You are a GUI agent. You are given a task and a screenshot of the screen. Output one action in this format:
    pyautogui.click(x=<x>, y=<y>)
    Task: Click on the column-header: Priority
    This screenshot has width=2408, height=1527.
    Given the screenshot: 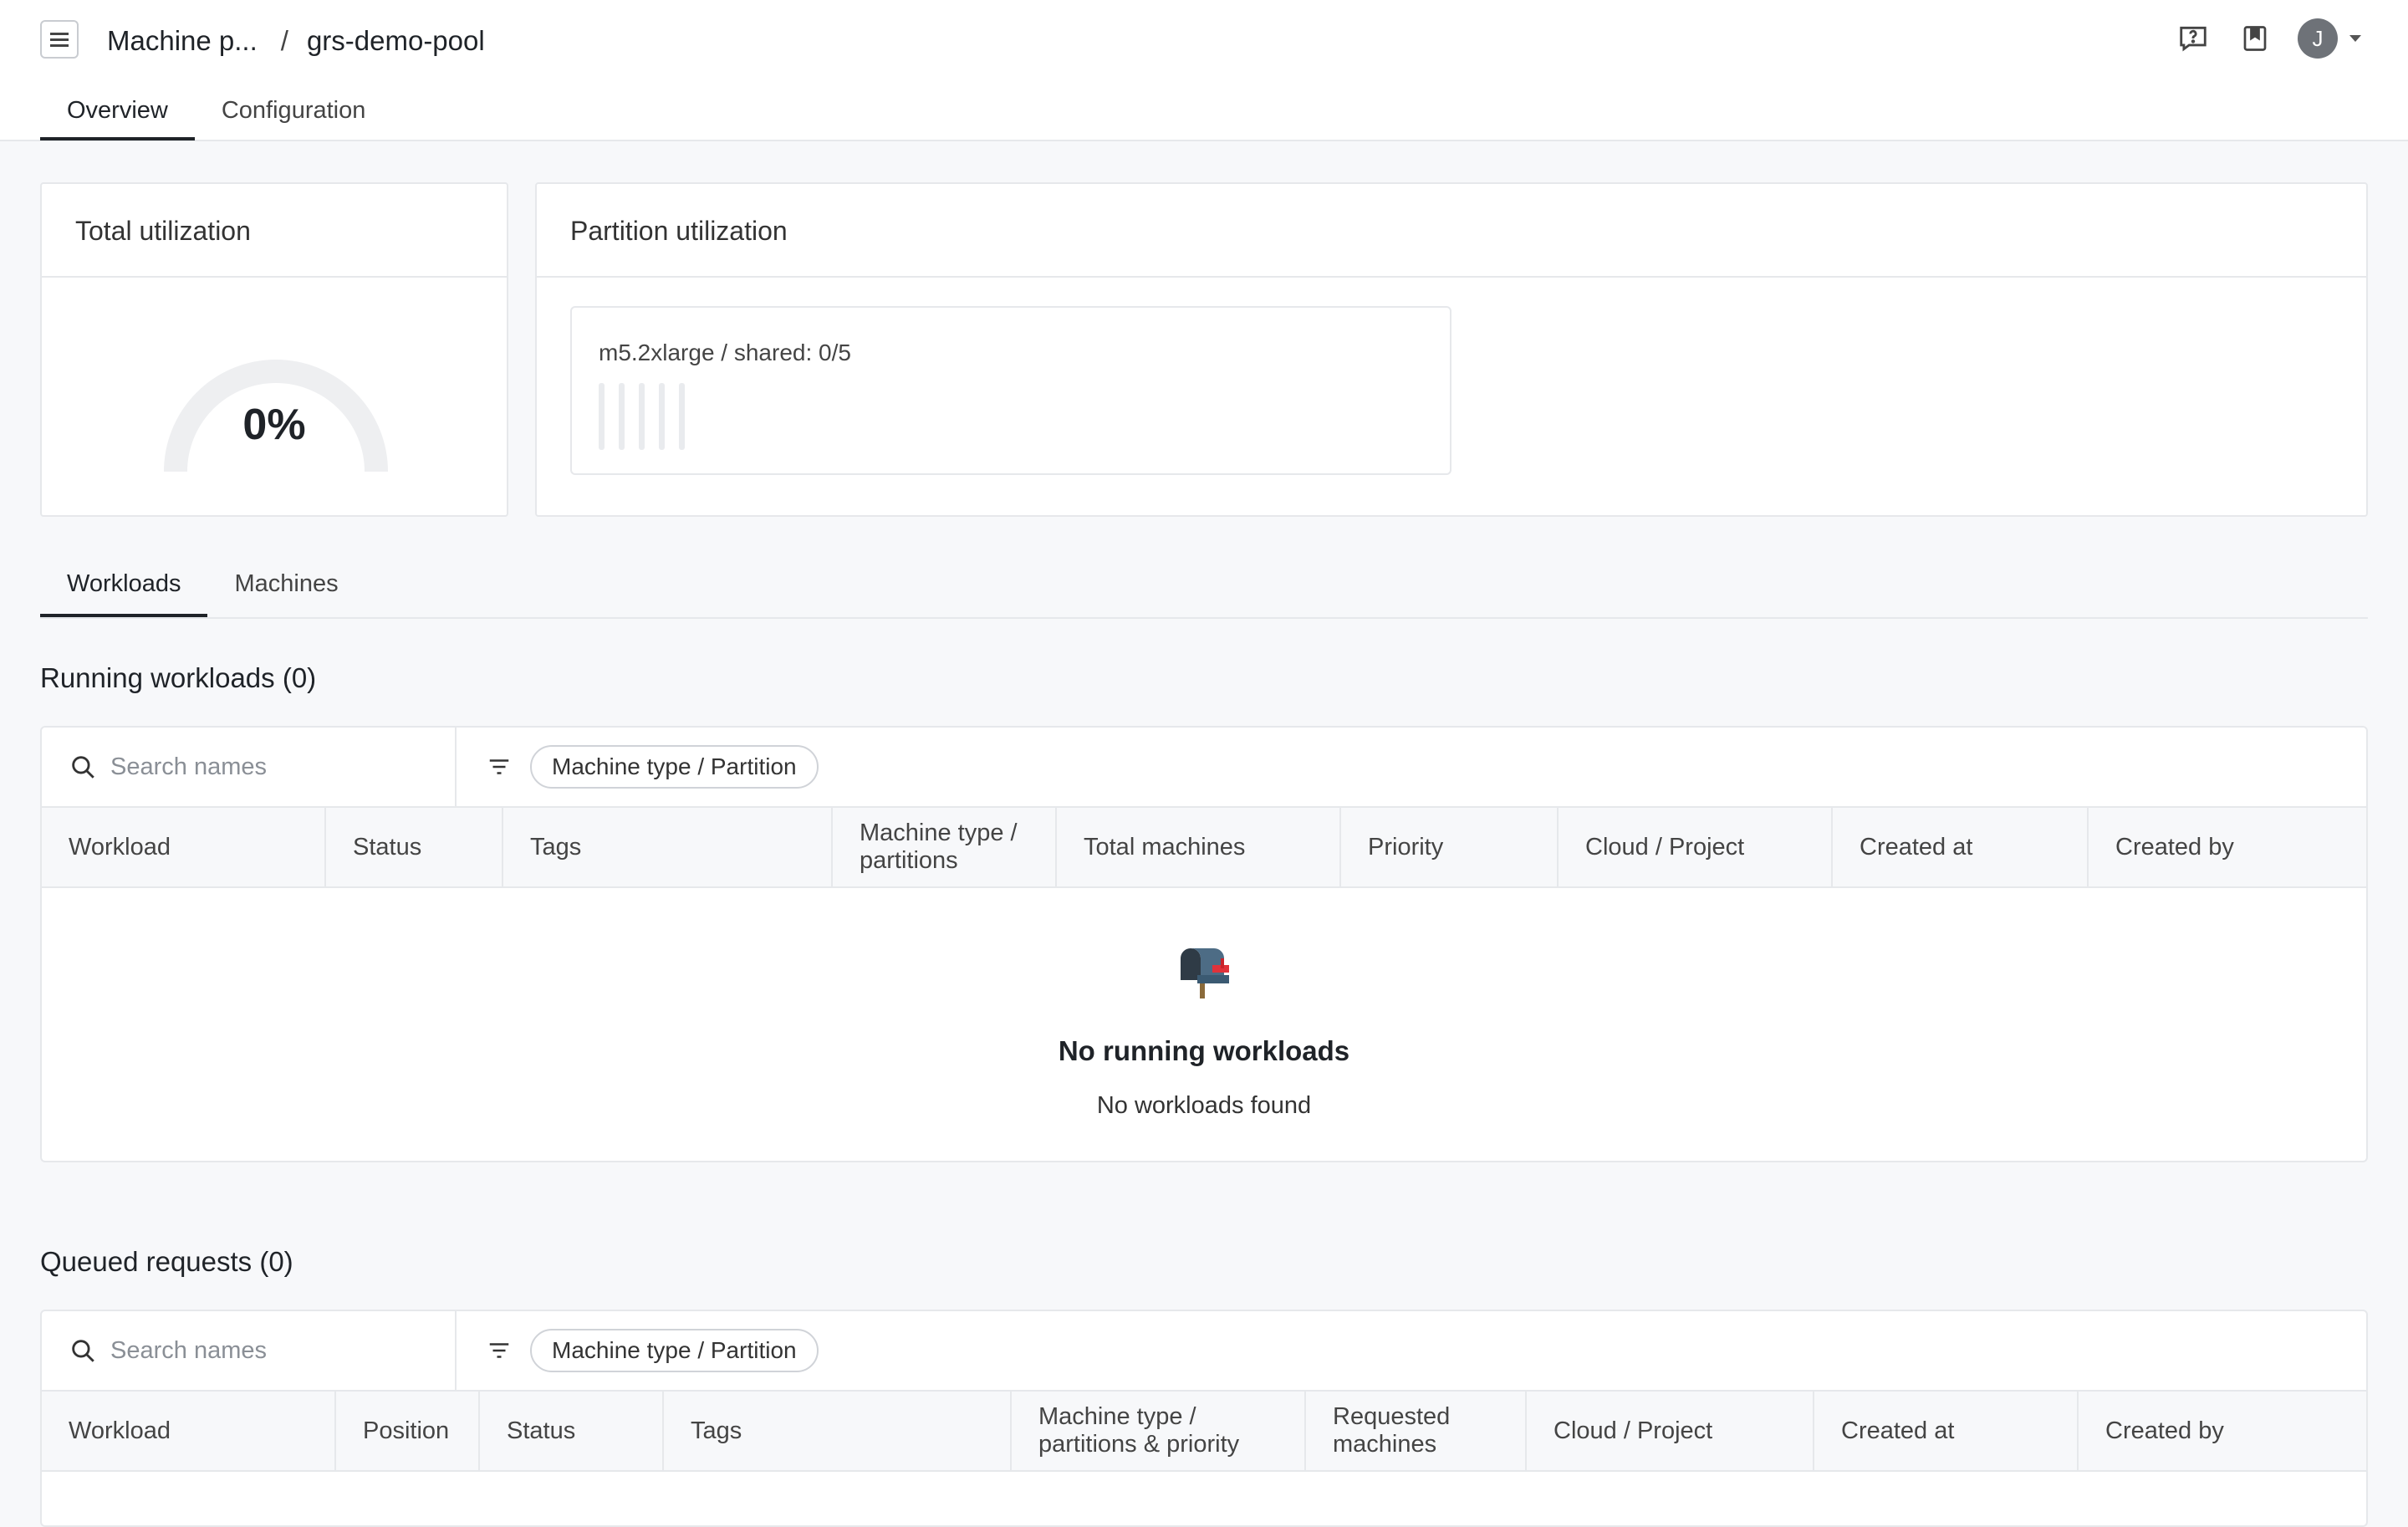 What is the action you would take?
    pyautogui.click(x=1450, y=847)
    